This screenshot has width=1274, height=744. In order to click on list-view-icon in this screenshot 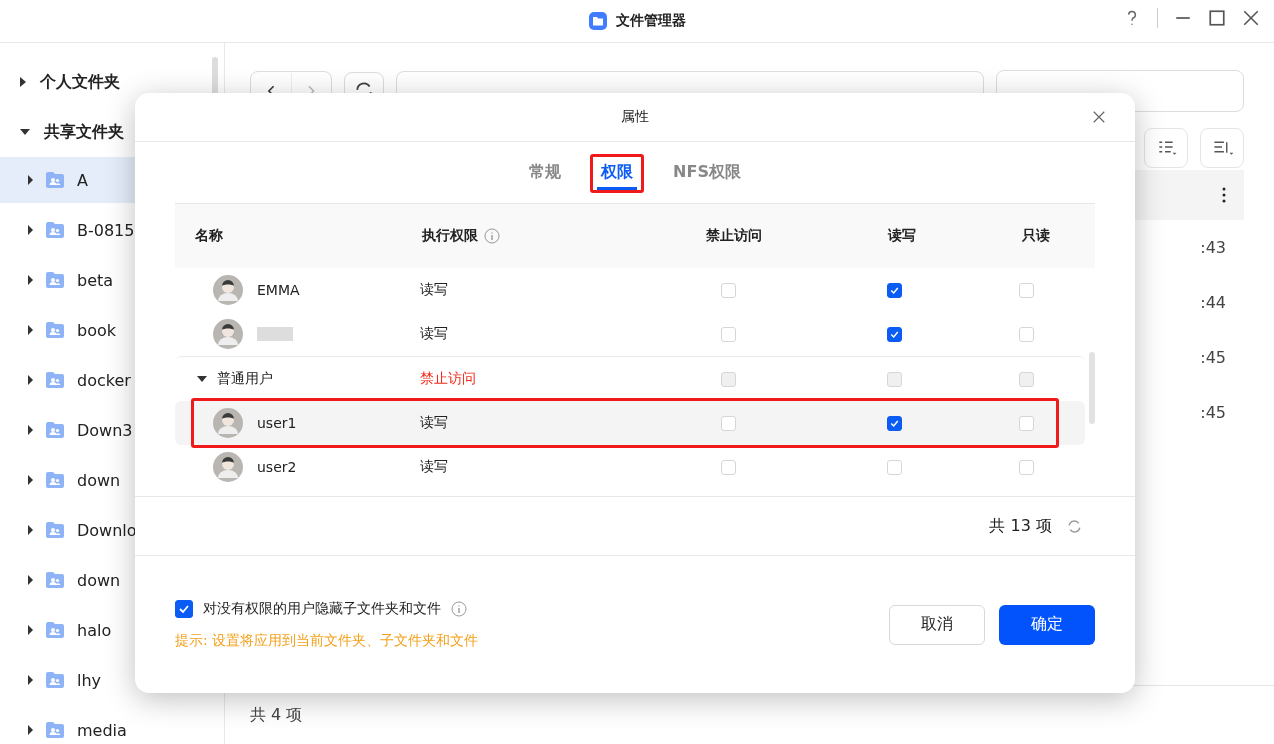, I will do `click(1166, 148)`.